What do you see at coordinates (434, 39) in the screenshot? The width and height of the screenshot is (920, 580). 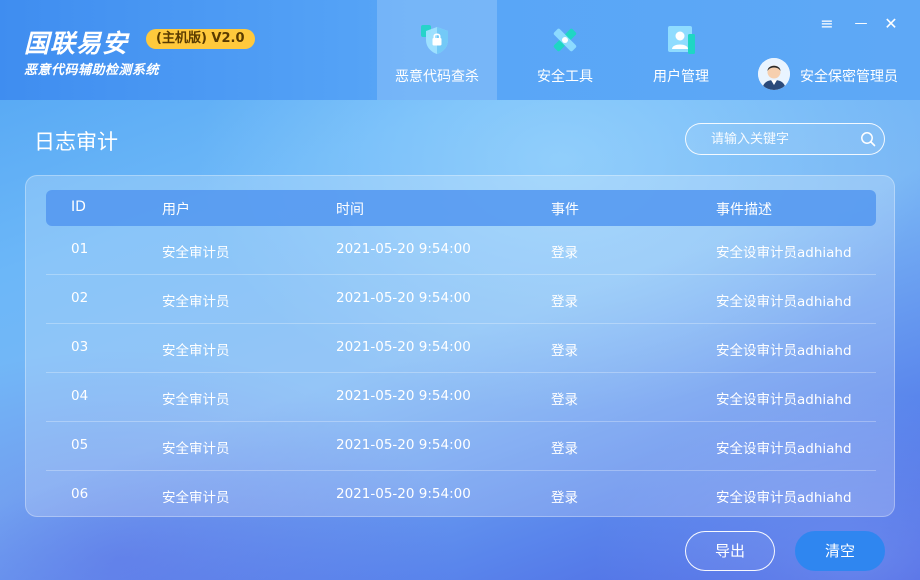 I see `shield-lock-icon` at bounding box center [434, 39].